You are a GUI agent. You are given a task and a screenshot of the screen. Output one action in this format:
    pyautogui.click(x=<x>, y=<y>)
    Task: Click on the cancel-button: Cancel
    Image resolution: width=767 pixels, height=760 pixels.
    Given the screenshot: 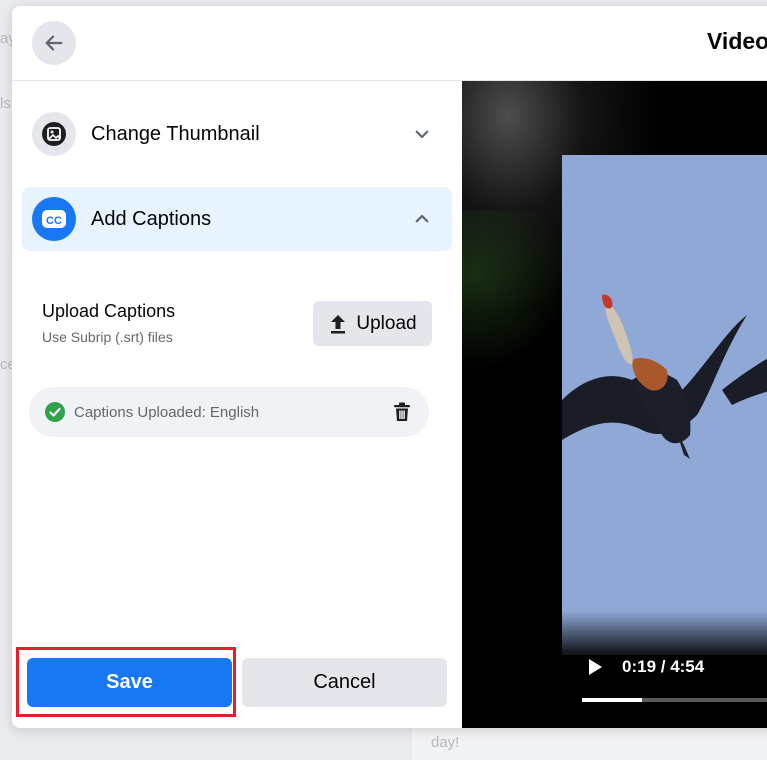 What is the action you would take?
    pyautogui.click(x=344, y=682)
    